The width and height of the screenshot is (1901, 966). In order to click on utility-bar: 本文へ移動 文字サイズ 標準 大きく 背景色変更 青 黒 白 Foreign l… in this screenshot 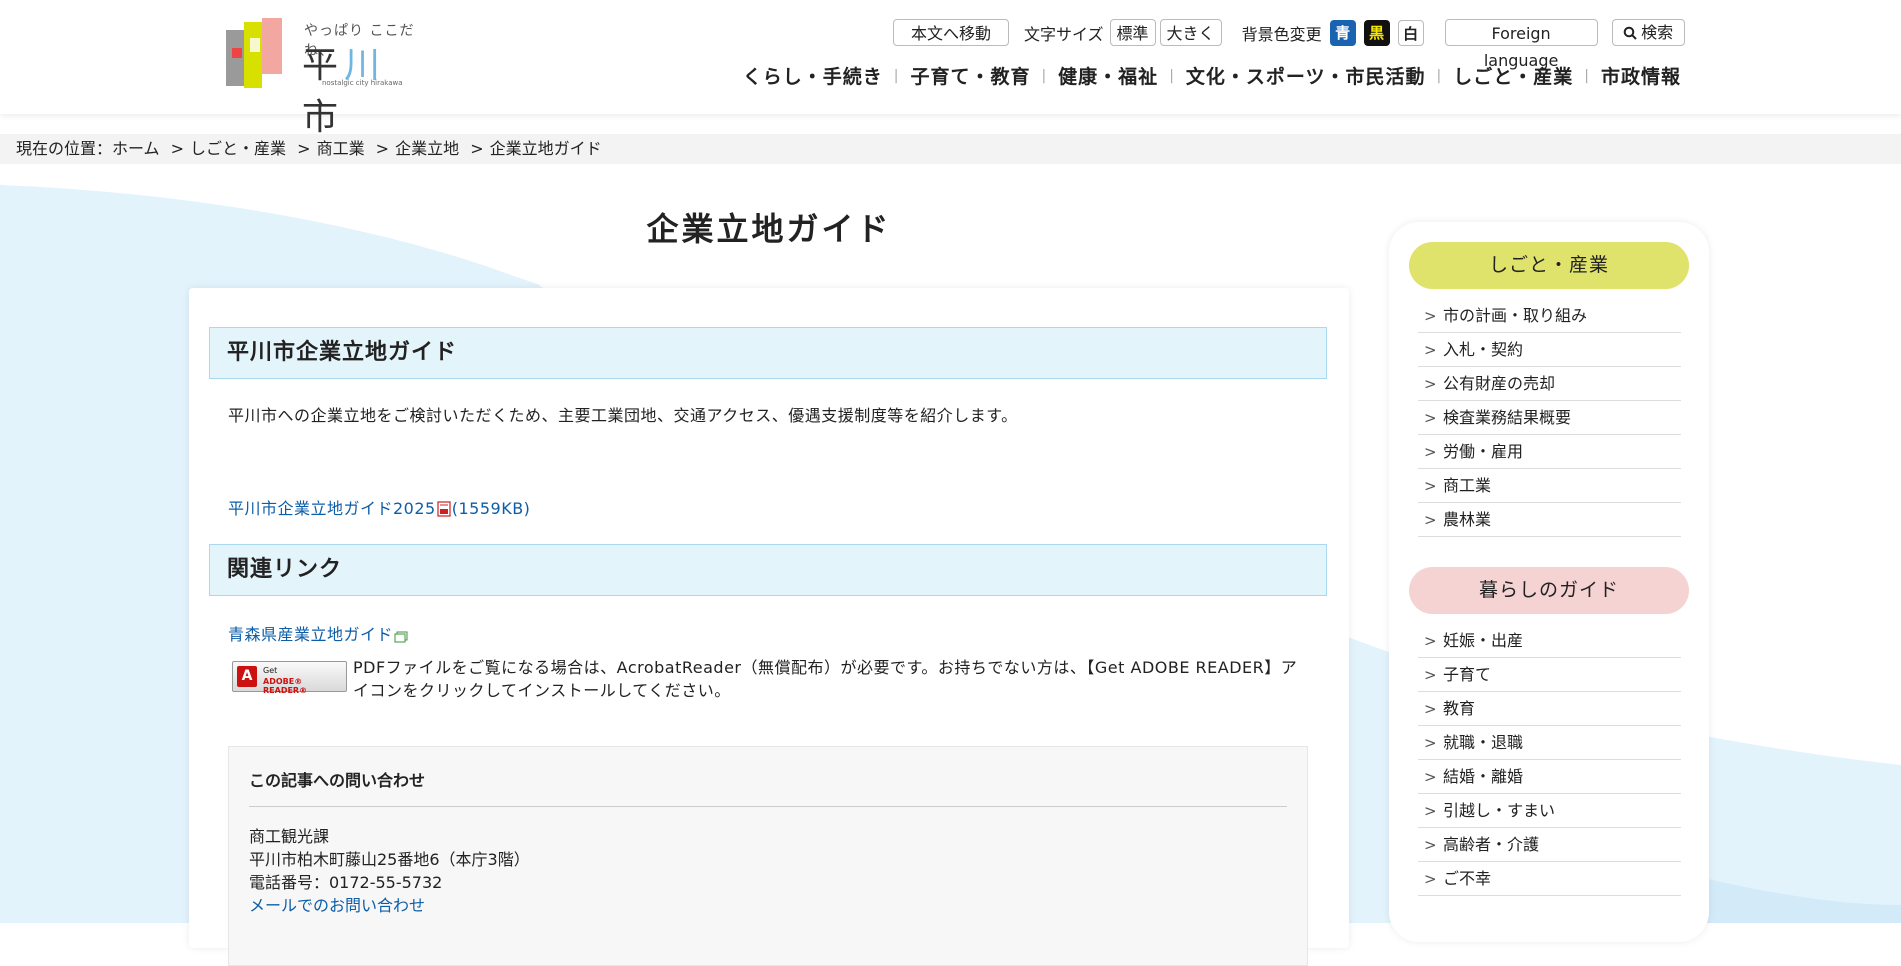, I will do `click(1289, 44)`.